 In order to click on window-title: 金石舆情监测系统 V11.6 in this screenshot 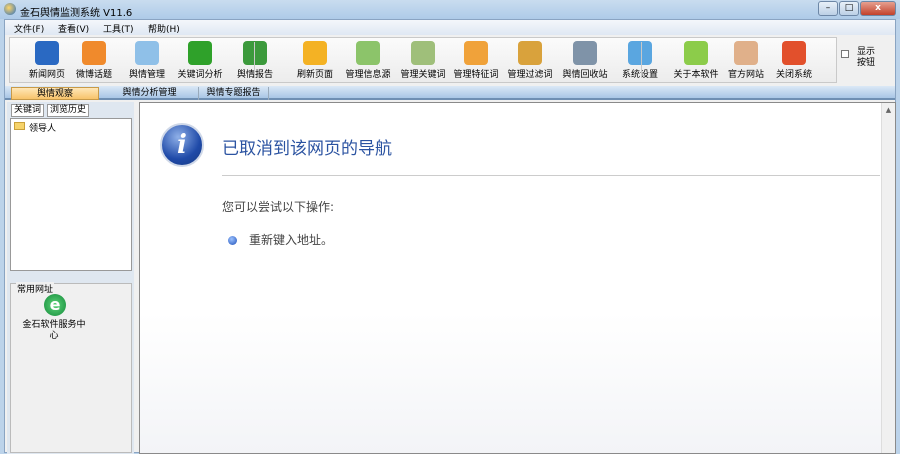, I will do `click(76, 13)`.